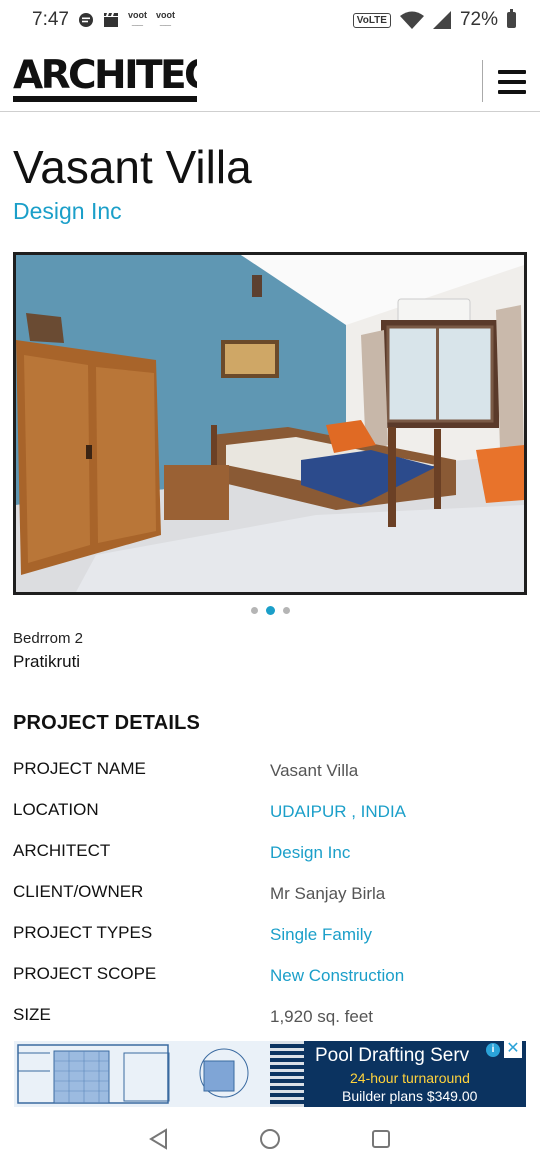 The height and width of the screenshot is (1170, 540). What do you see at coordinates (110, 20) in the screenshot?
I see `clapper-icon` at bounding box center [110, 20].